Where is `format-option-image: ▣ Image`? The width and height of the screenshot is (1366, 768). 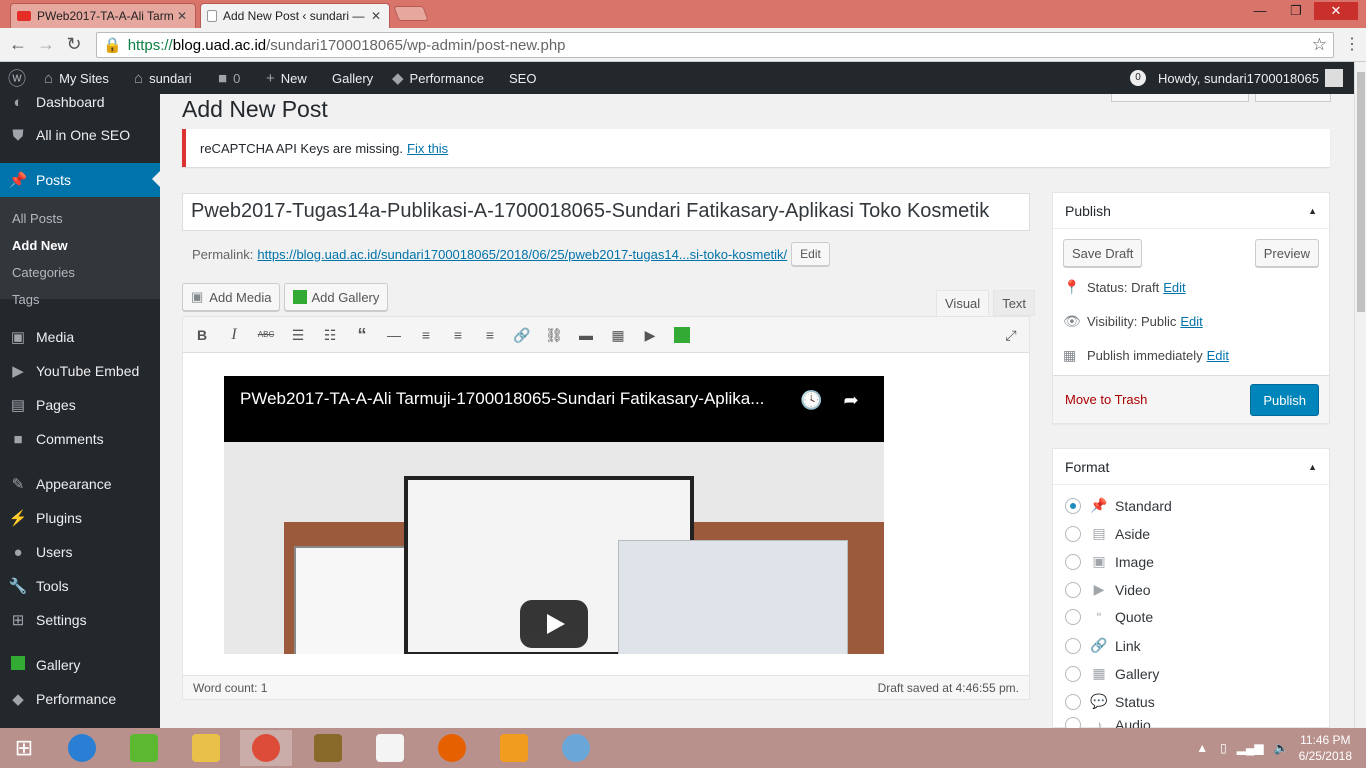 format-option-image: ▣ Image is located at coordinates (1109, 561).